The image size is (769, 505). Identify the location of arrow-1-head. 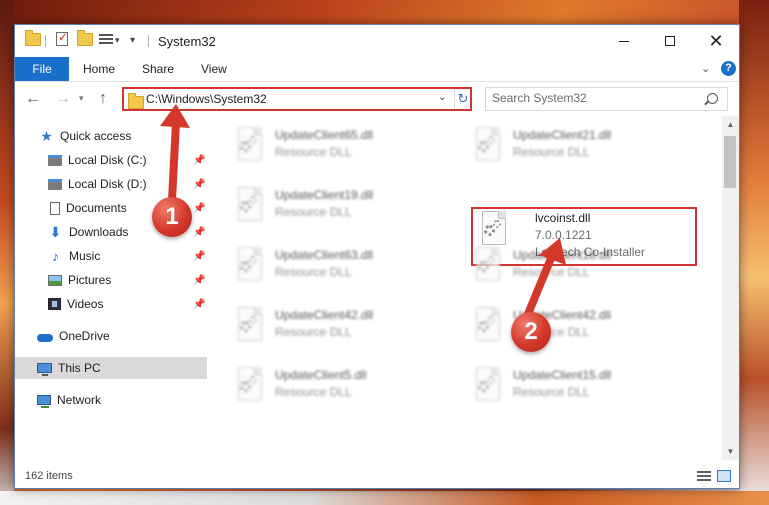
(175, 116).